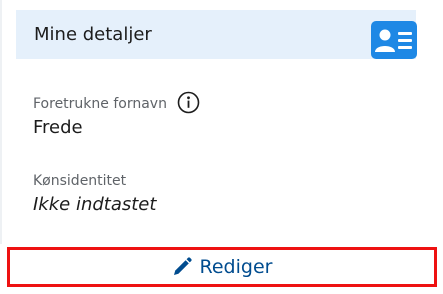 The height and width of the screenshot is (294, 443). Describe the element at coordinates (188, 102) in the screenshot. I see `info-icon` at that location.